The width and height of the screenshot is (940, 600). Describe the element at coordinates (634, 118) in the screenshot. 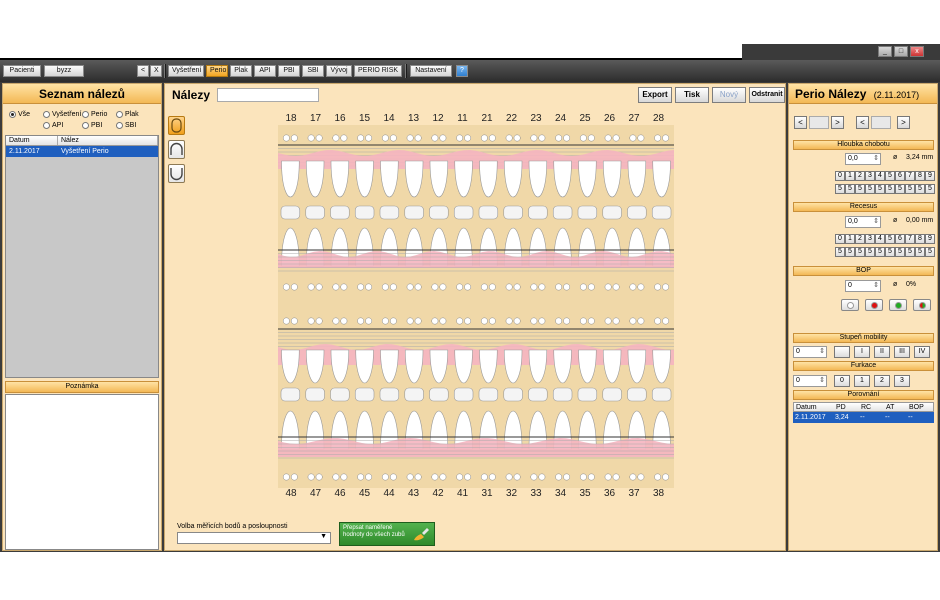

I see `tooth-number-upper: 27` at that location.